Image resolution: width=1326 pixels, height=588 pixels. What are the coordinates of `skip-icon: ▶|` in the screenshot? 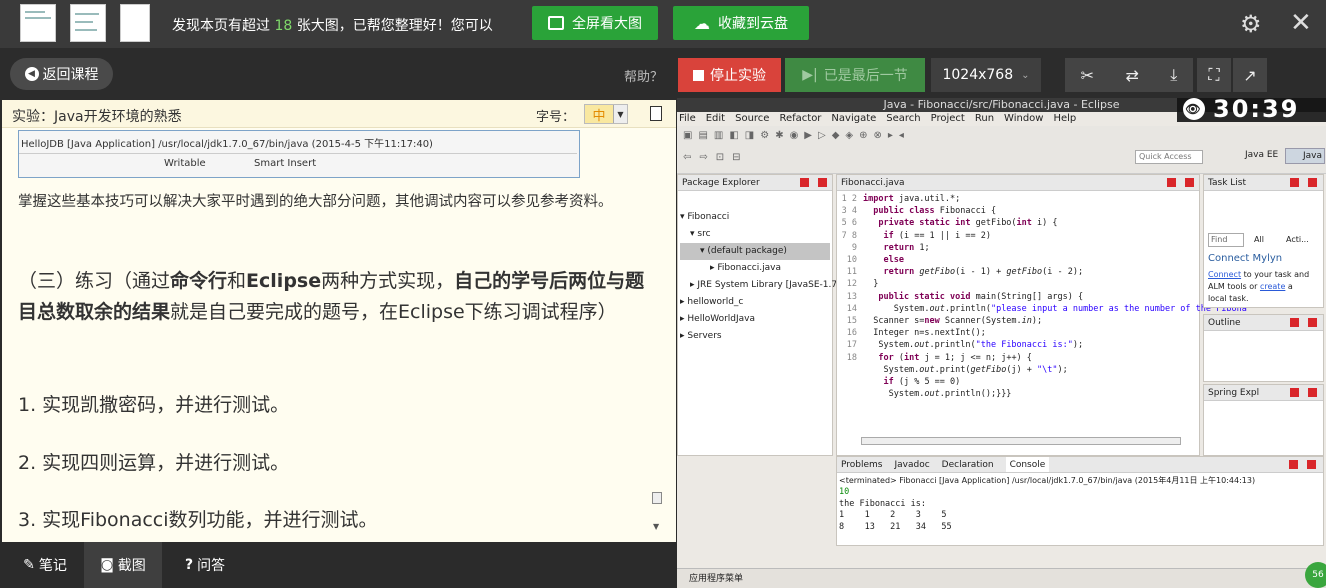 It's located at (810, 75).